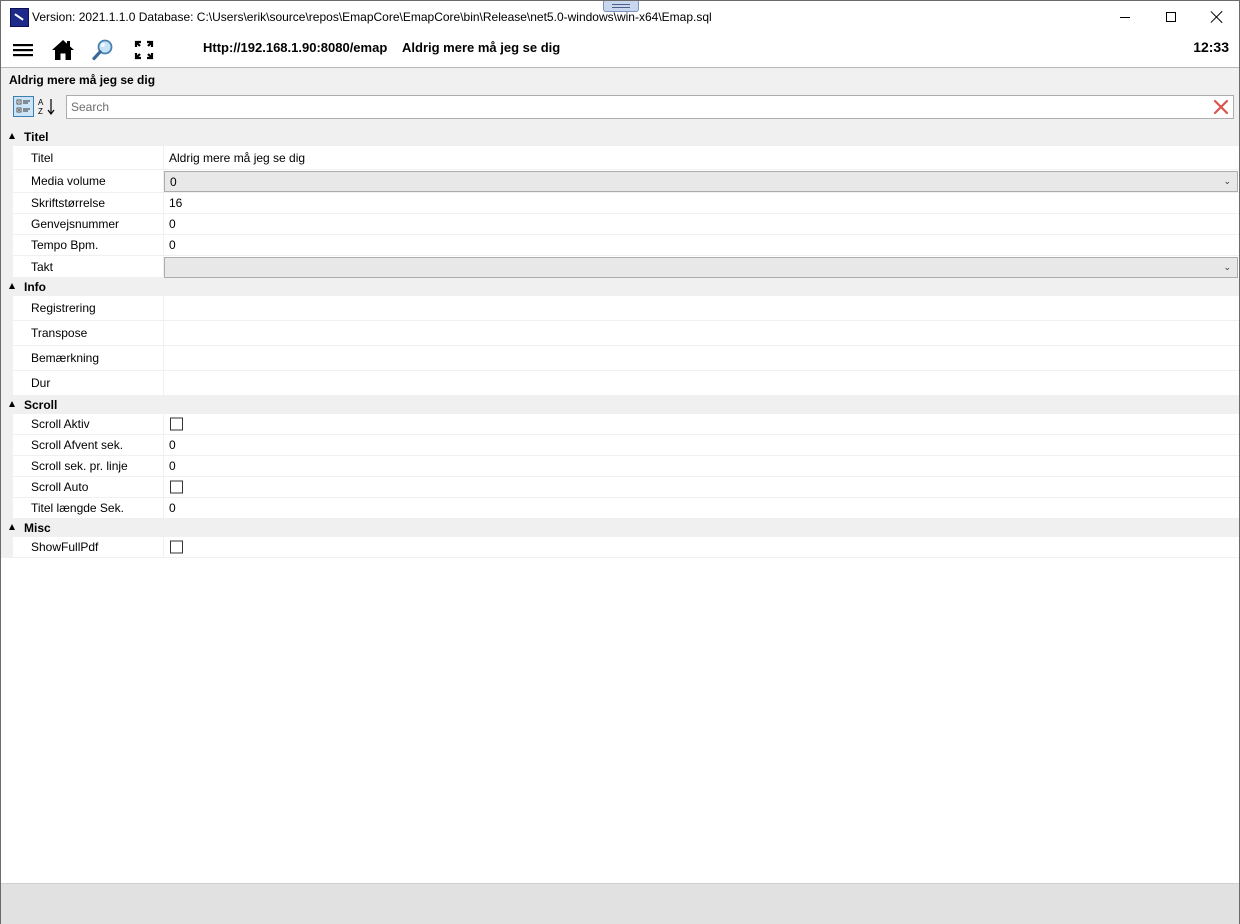  Describe the element at coordinates (144, 50) in the screenshot. I see `fullscreen-icon` at that location.